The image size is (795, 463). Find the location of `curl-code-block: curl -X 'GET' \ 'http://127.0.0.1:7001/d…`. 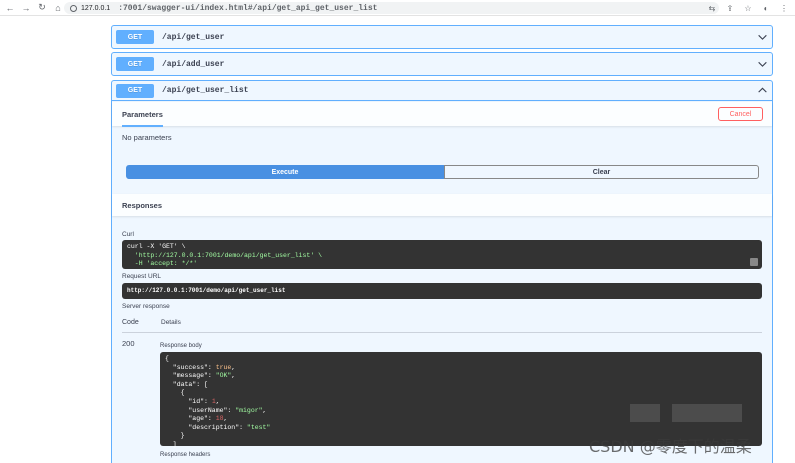

curl-code-block: curl -X 'GET' \ 'http://127.0.0.1:7001/d… is located at coordinates (442, 254).